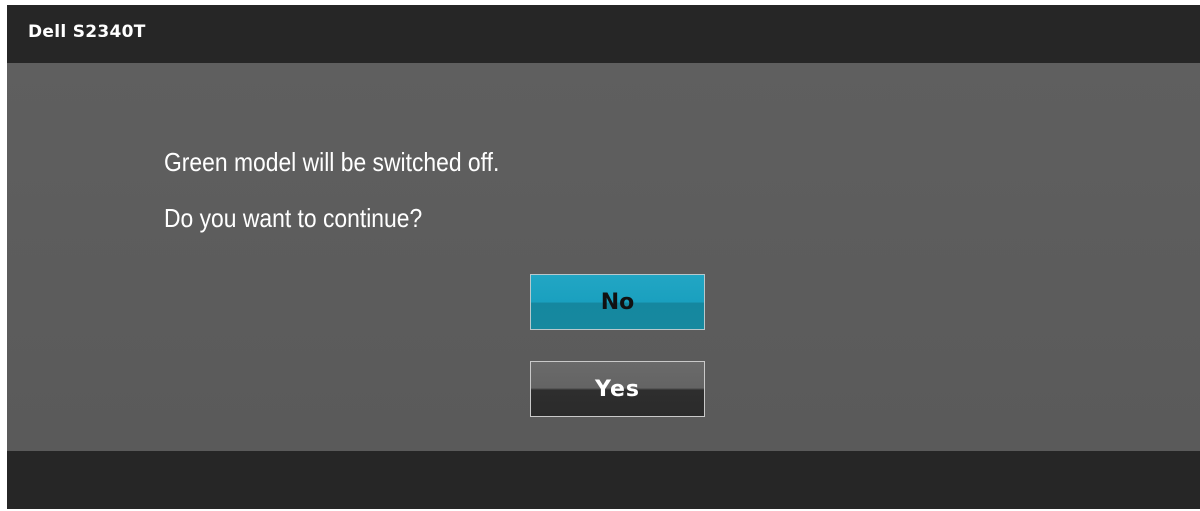 The image size is (1200, 511). I want to click on yes-button-label: Yes, so click(617, 389).